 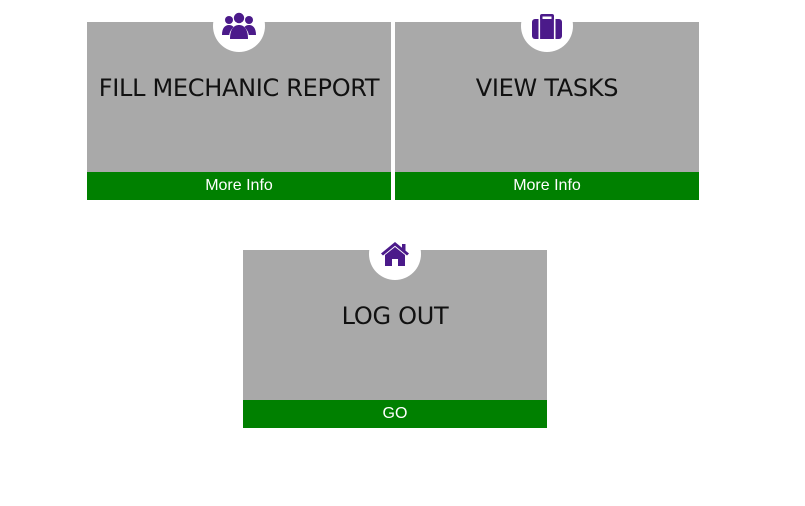 I want to click on card-title: VIEW TASKS, so click(x=547, y=88).